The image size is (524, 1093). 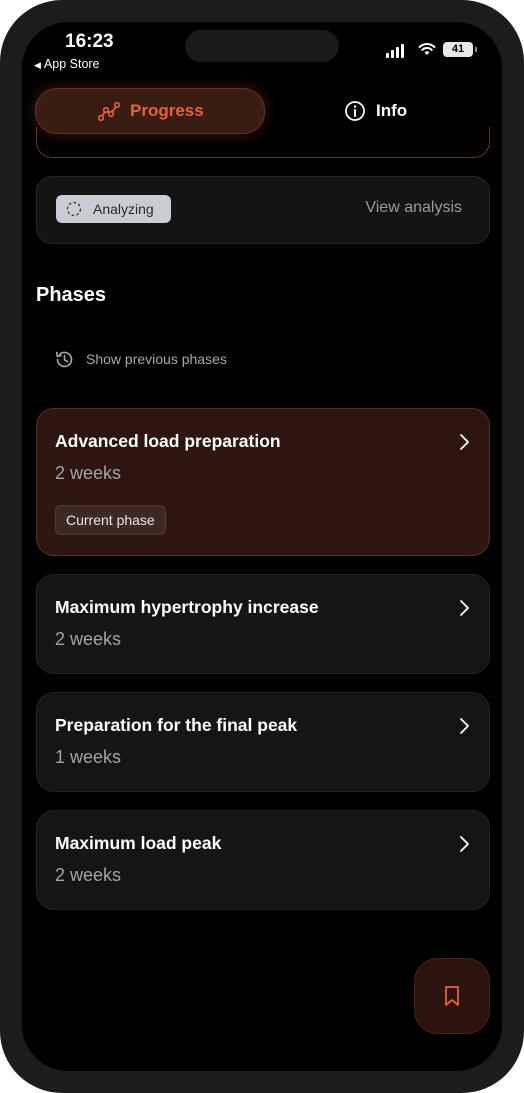 I want to click on view-analysis-link: View analysis, so click(x=413, y=208).